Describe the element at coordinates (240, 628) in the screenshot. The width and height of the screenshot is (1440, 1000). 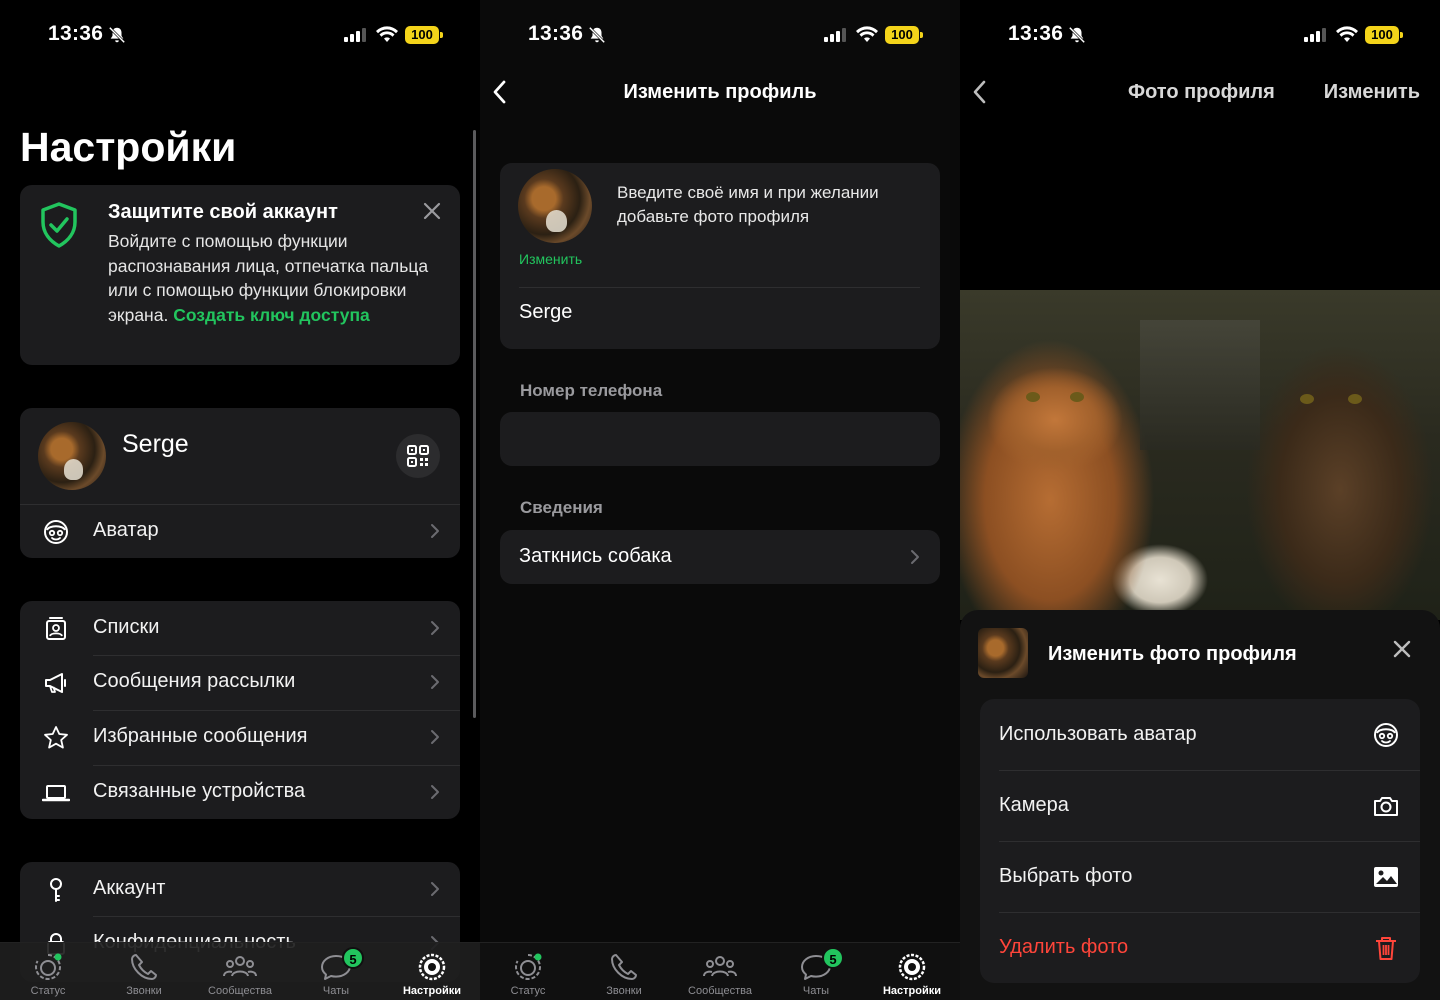
I see `settings-item-lists: Списки` at that location.